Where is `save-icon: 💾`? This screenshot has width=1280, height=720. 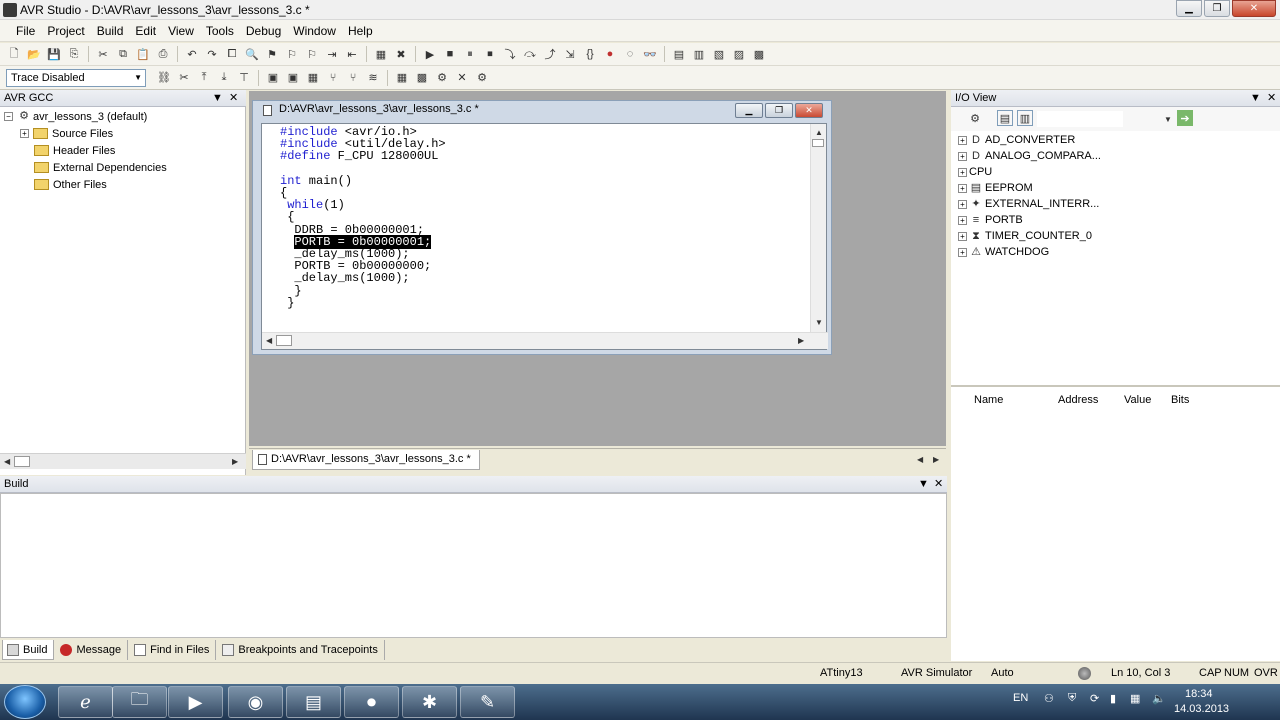 save-icon: 💾 is located at coordinates (54, 54).